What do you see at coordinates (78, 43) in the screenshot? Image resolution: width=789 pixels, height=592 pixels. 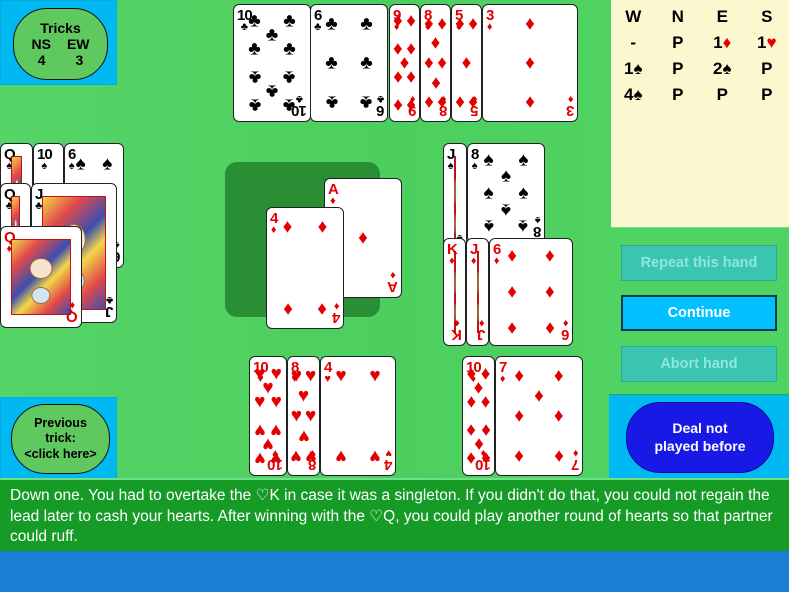 I see `tricks-label-ew: EW` at bounding box center [78, 43].